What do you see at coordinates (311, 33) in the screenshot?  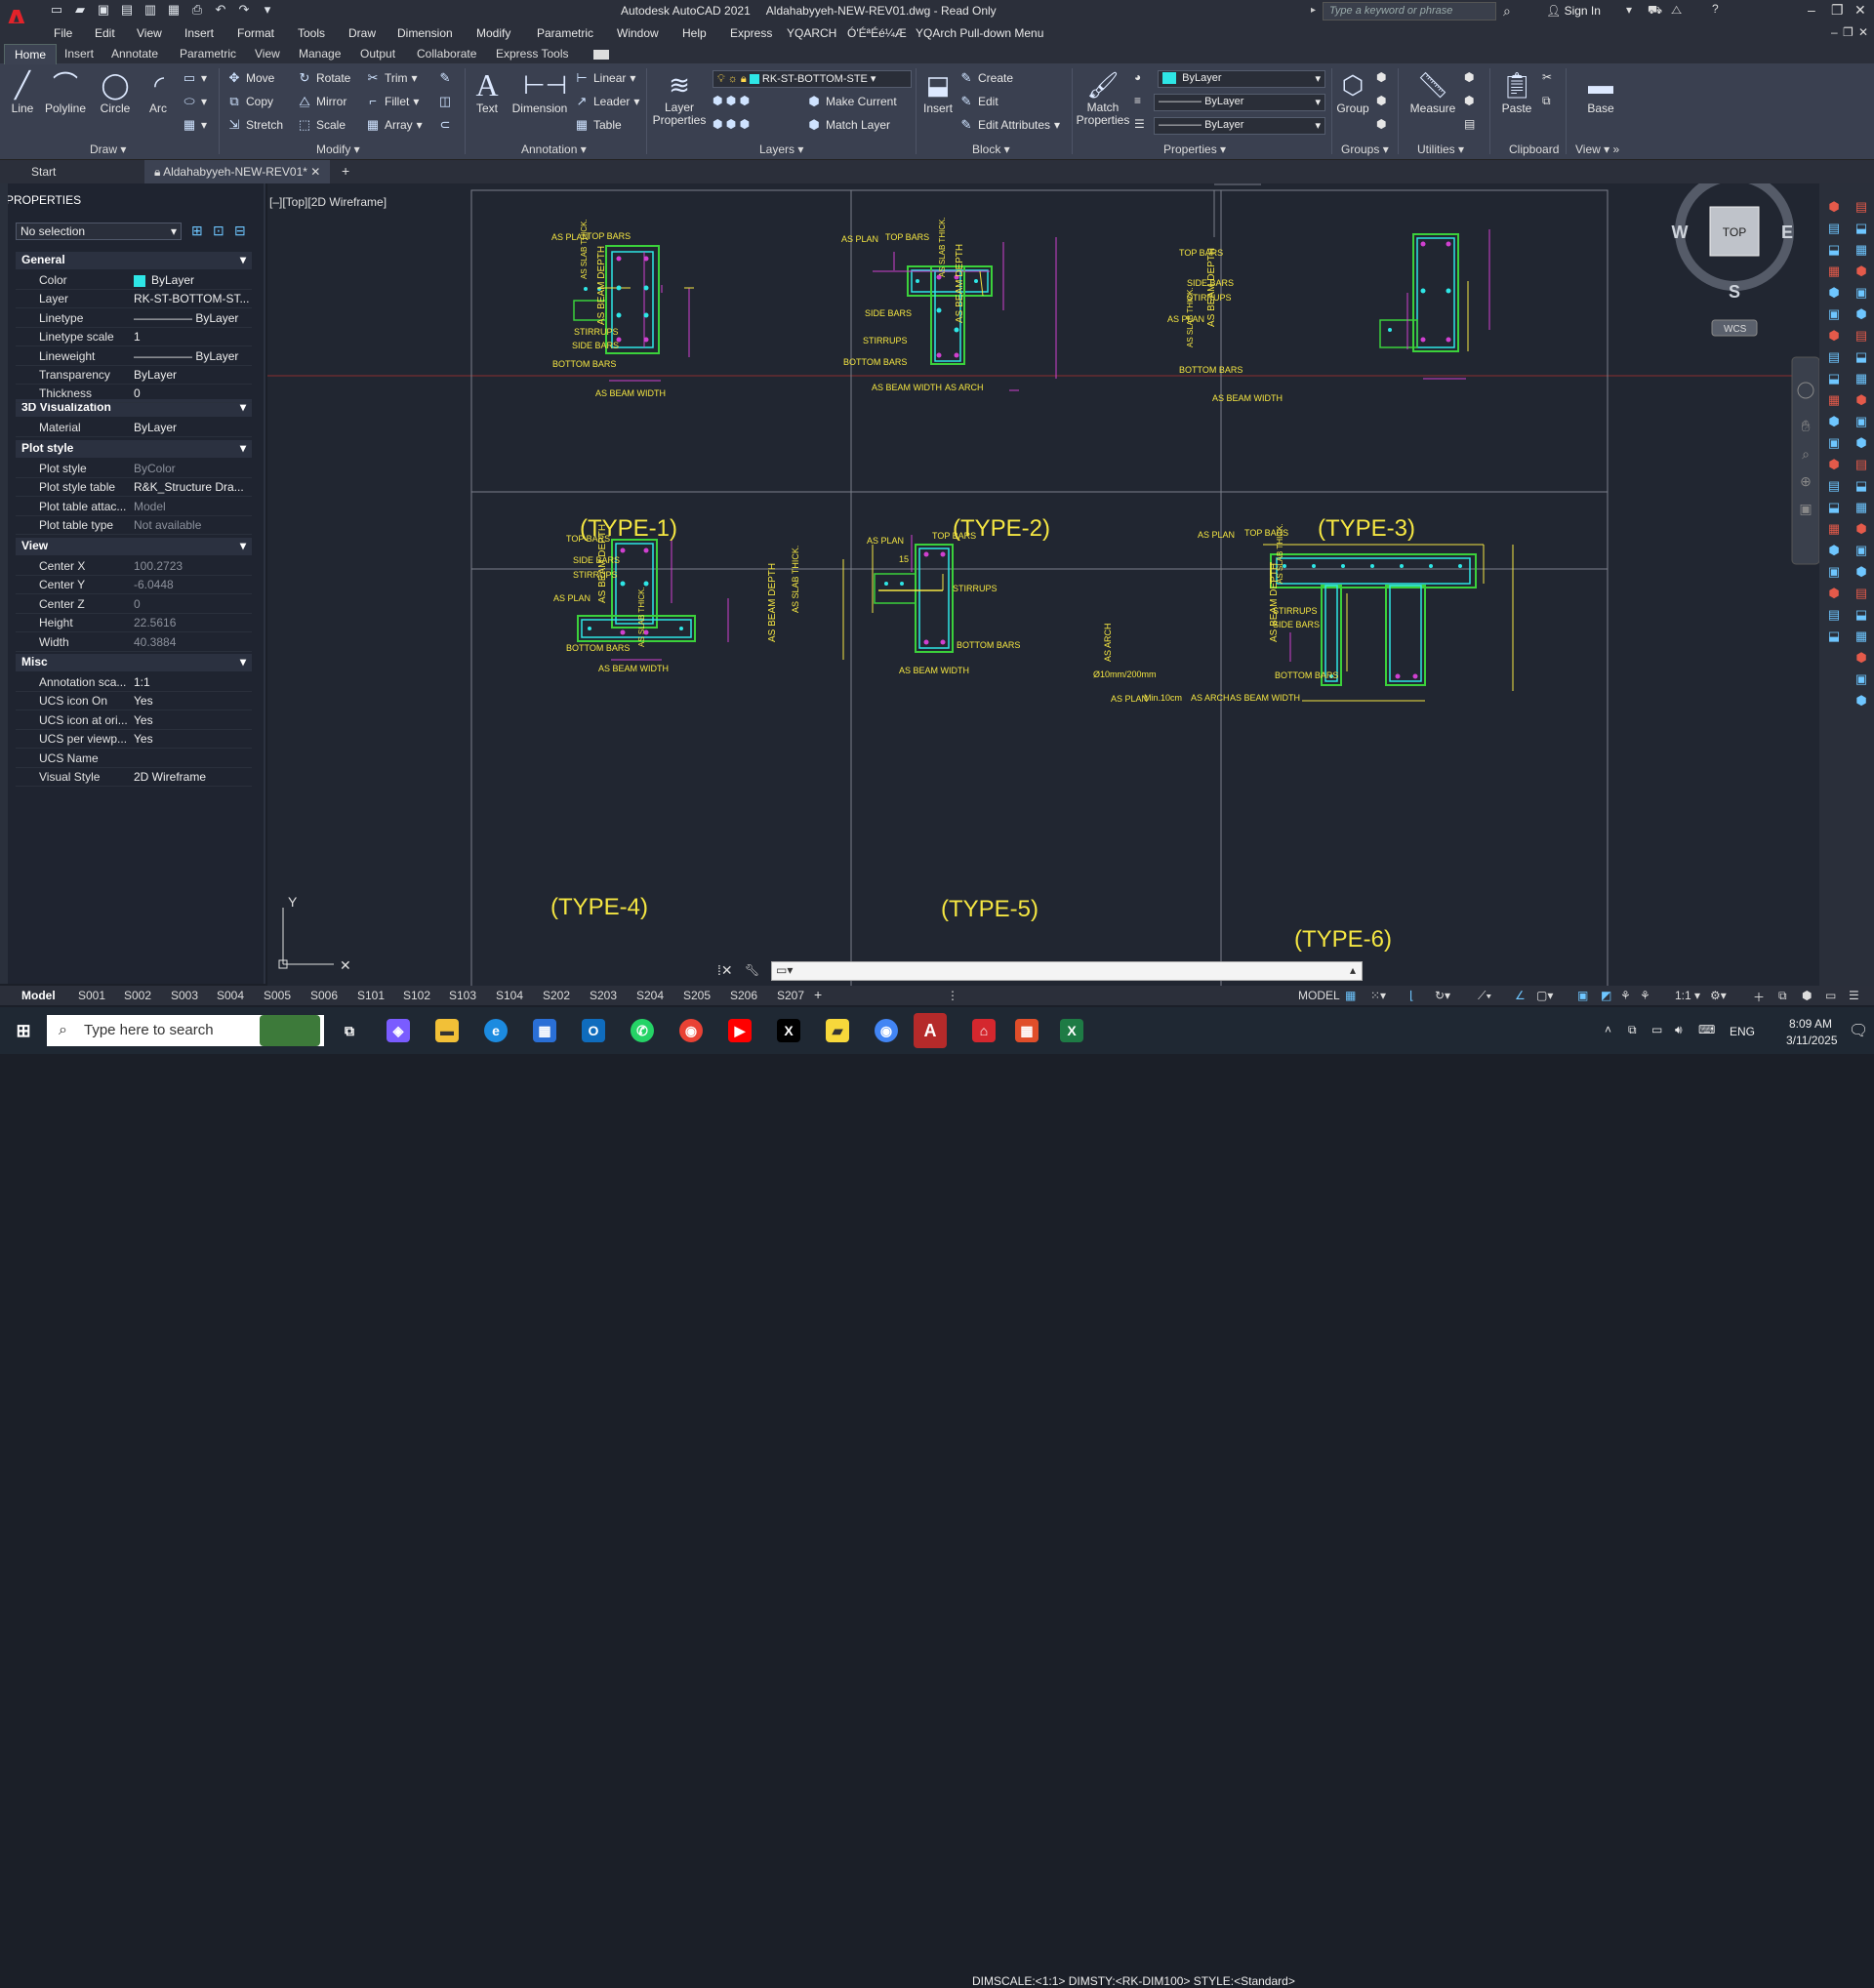 I see `menu-tools: Tools` at bounding box center [311, 33].